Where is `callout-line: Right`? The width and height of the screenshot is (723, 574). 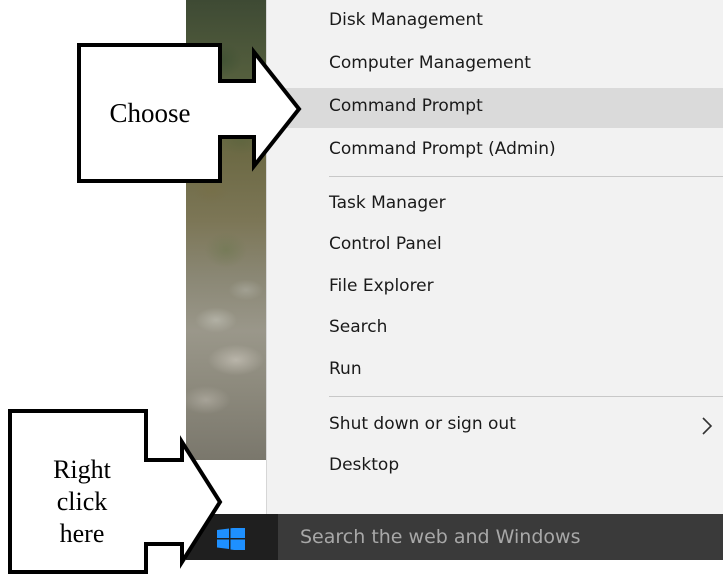 callout-line: Right is located at coordinates (82, 469).